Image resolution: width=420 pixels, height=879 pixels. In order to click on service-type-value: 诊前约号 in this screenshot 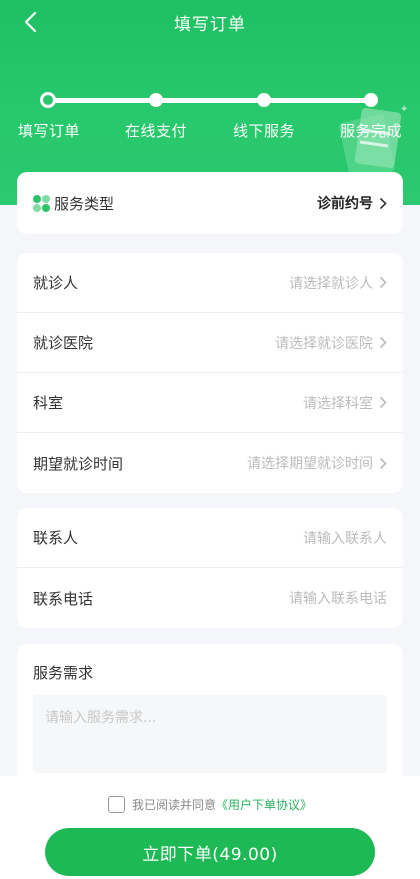, I will do `click(345, 204)`.